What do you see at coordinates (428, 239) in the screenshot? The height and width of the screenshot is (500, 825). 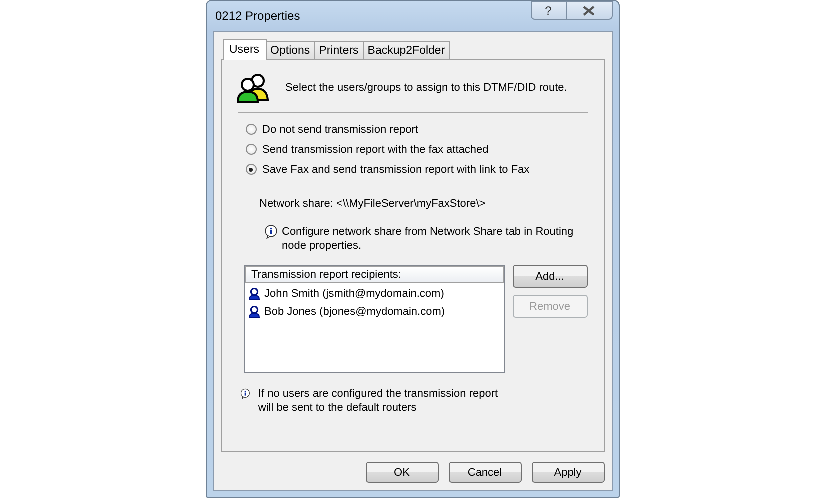 I see `info-text: Configure network share from Network Share tab in Routing node properties.` at bounding box center [428, 239].